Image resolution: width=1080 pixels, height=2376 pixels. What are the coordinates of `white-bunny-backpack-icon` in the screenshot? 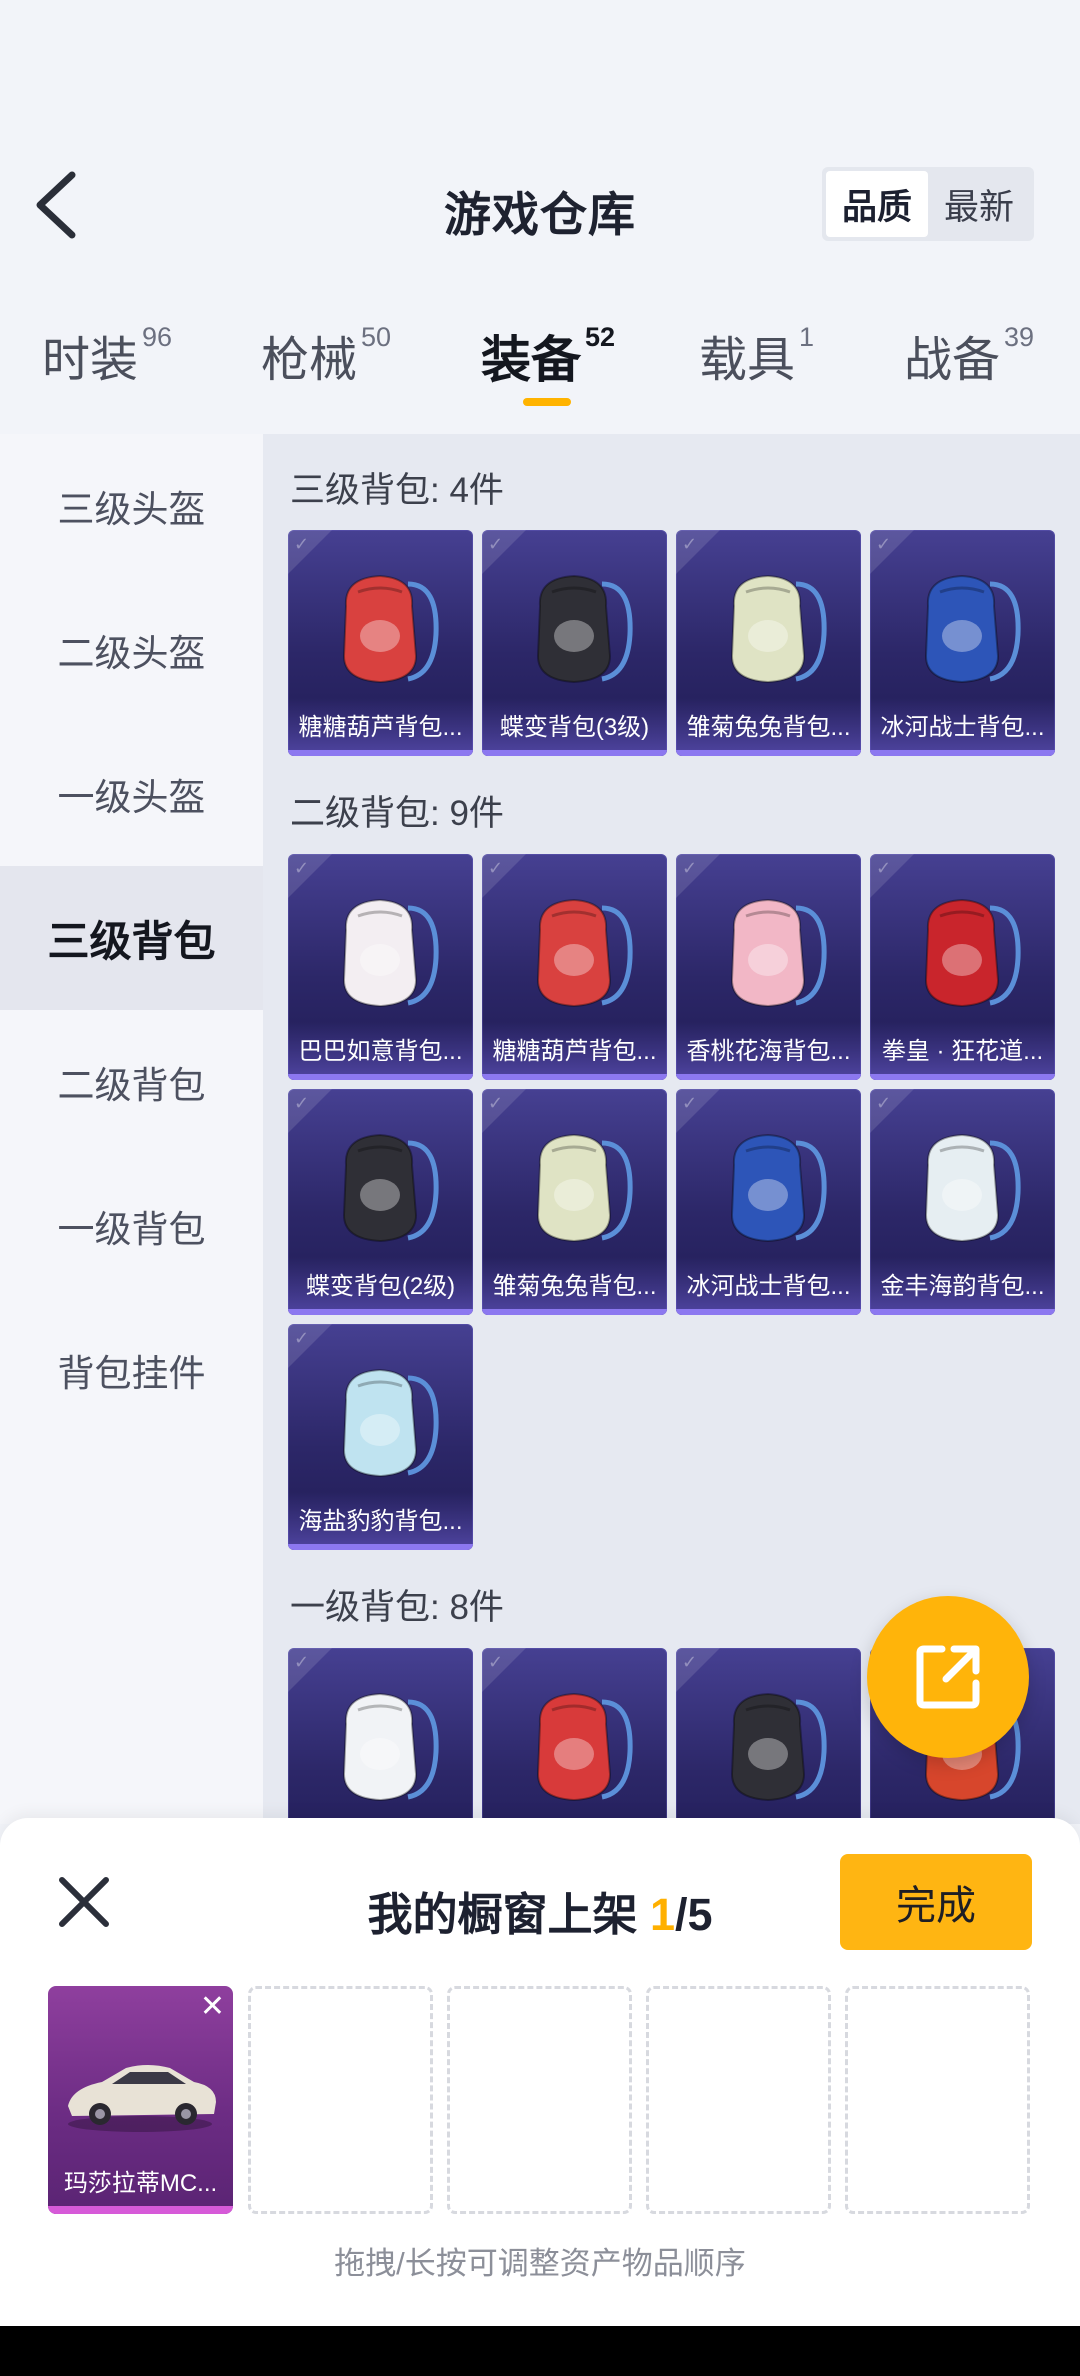 It's located at (390, 1747).